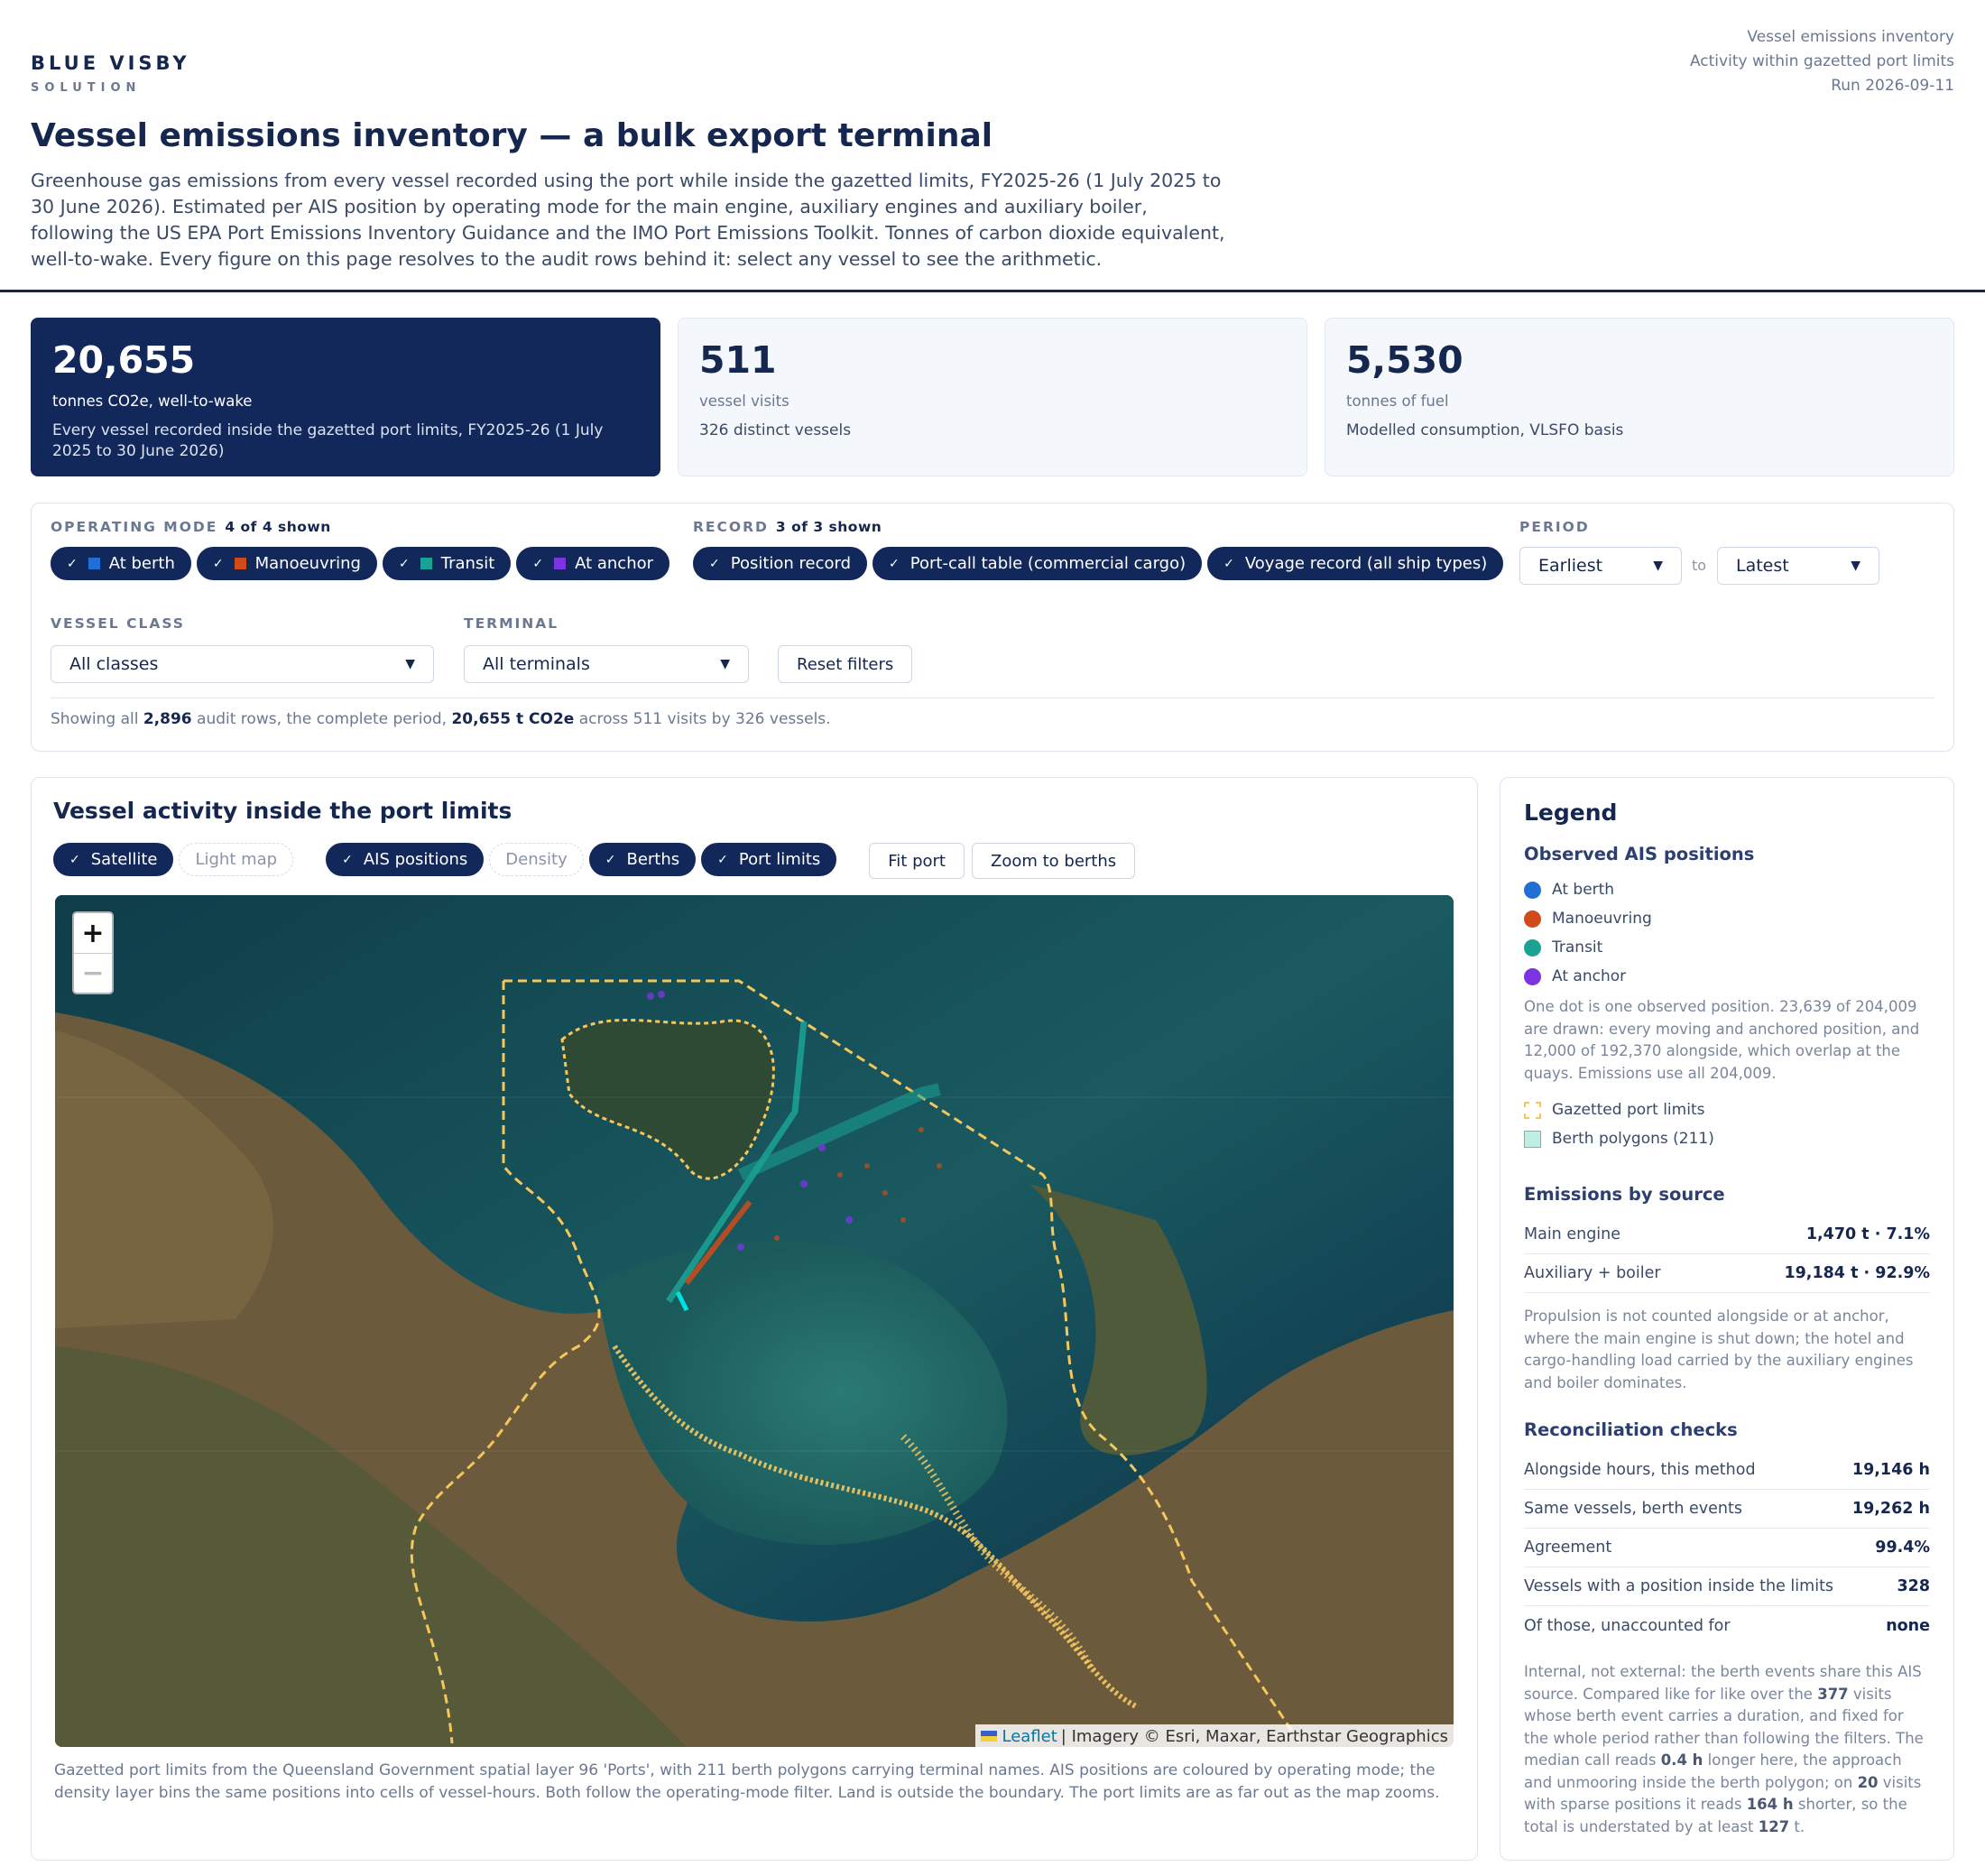 The width and height of the screenshot is (1985, 1876). Describe the element at coordinates (1699, 565) in the screenshot. I see `period-to-label: to` at that location.